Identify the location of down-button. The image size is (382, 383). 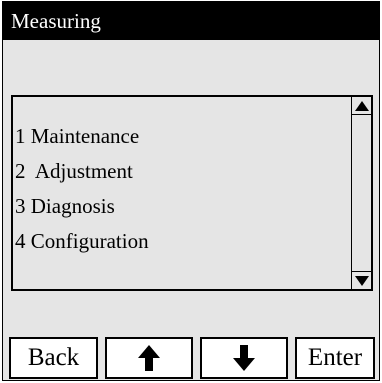
(244, 358).